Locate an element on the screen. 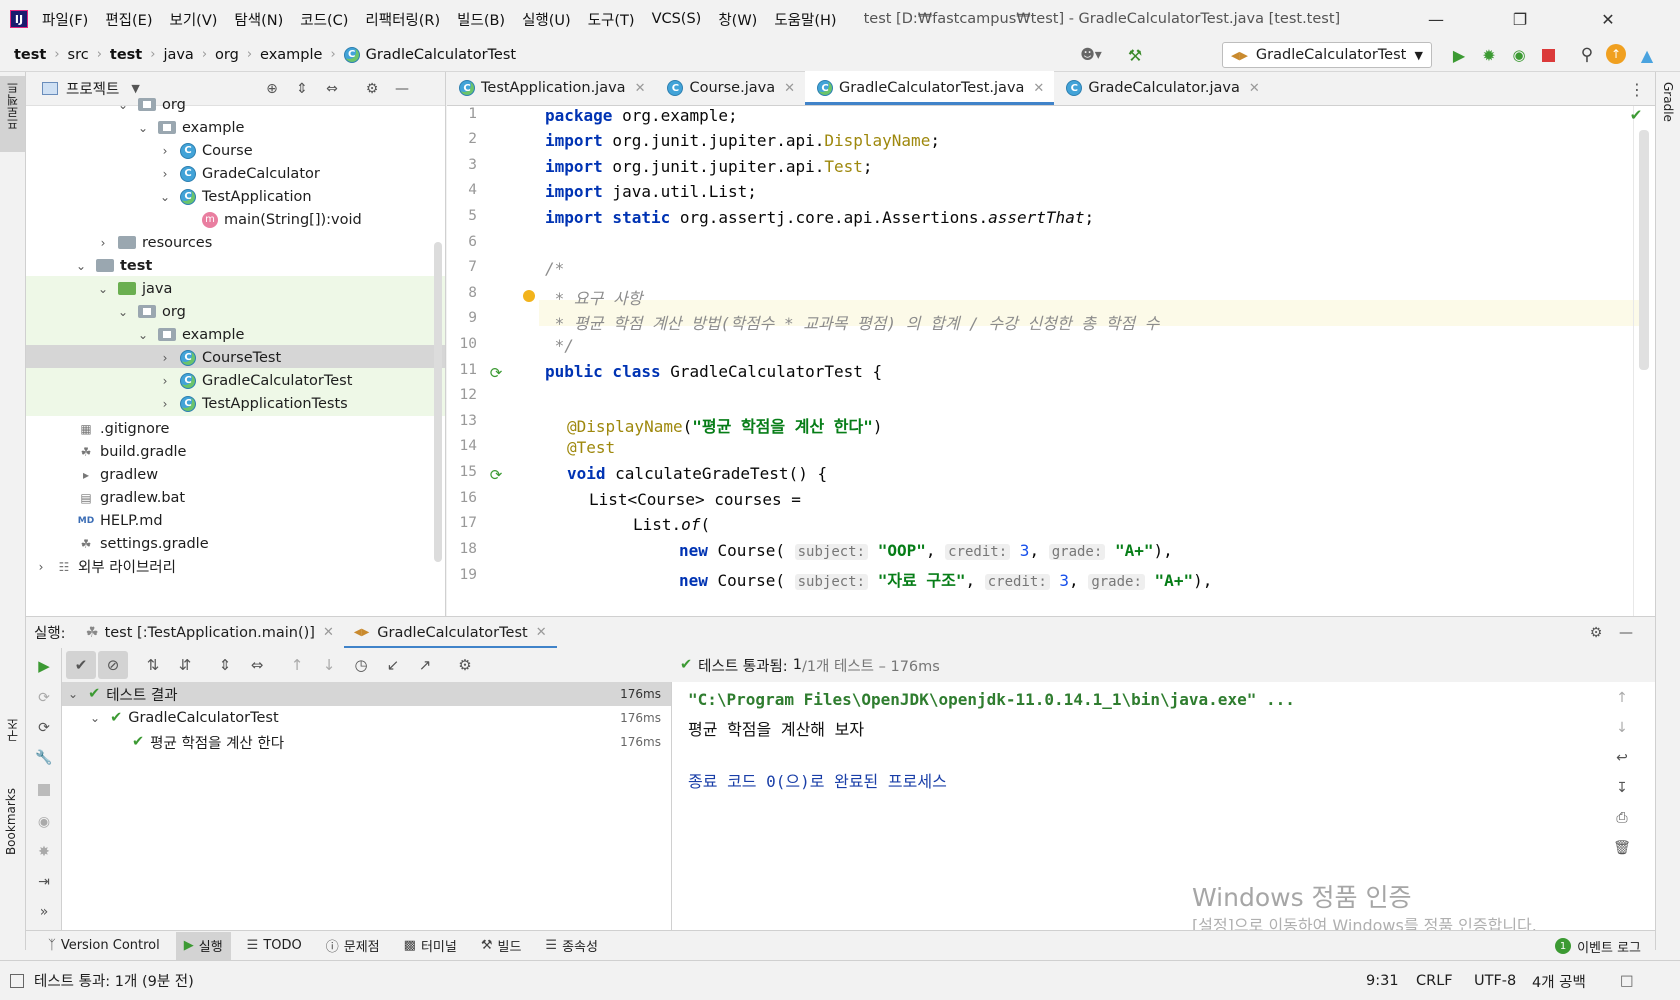  history-icon: ◷ is located at coordinates (361, 665).